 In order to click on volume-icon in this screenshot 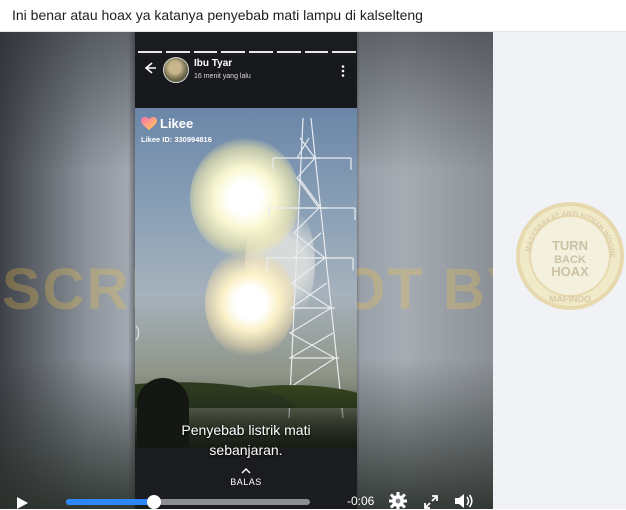, I will do `click(464, 501)`.